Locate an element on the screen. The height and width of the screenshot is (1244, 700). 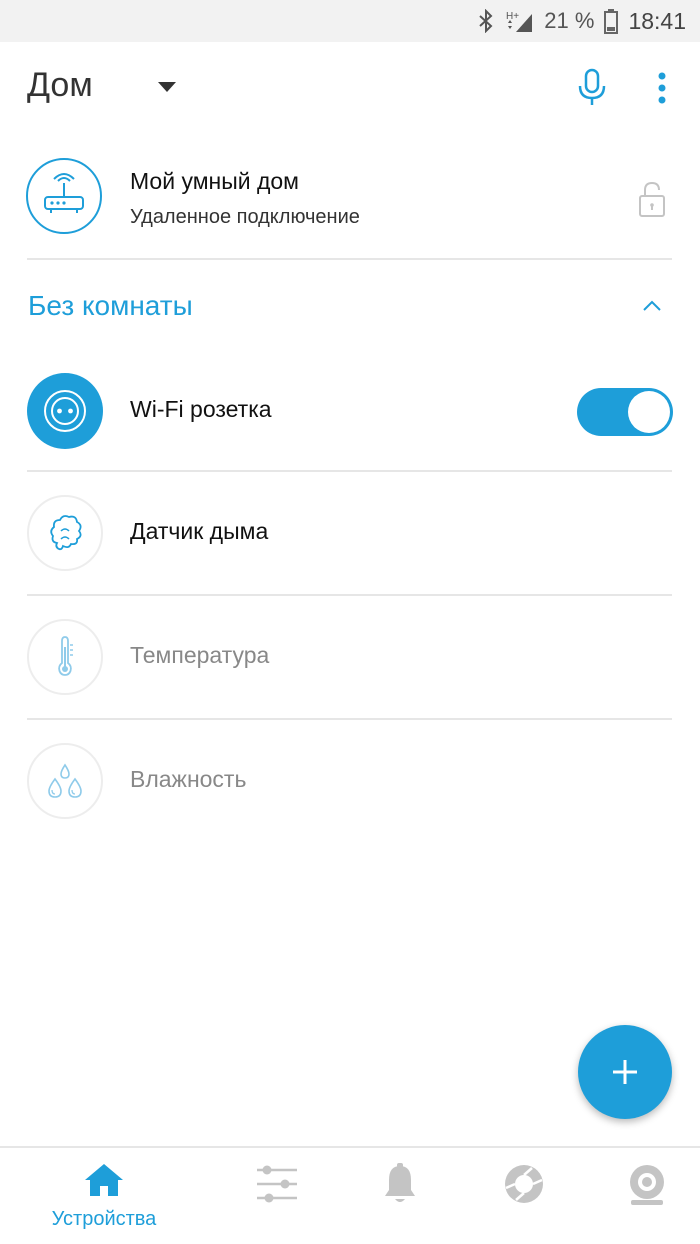
thermometer-icon is located at coordinates (65, 657).